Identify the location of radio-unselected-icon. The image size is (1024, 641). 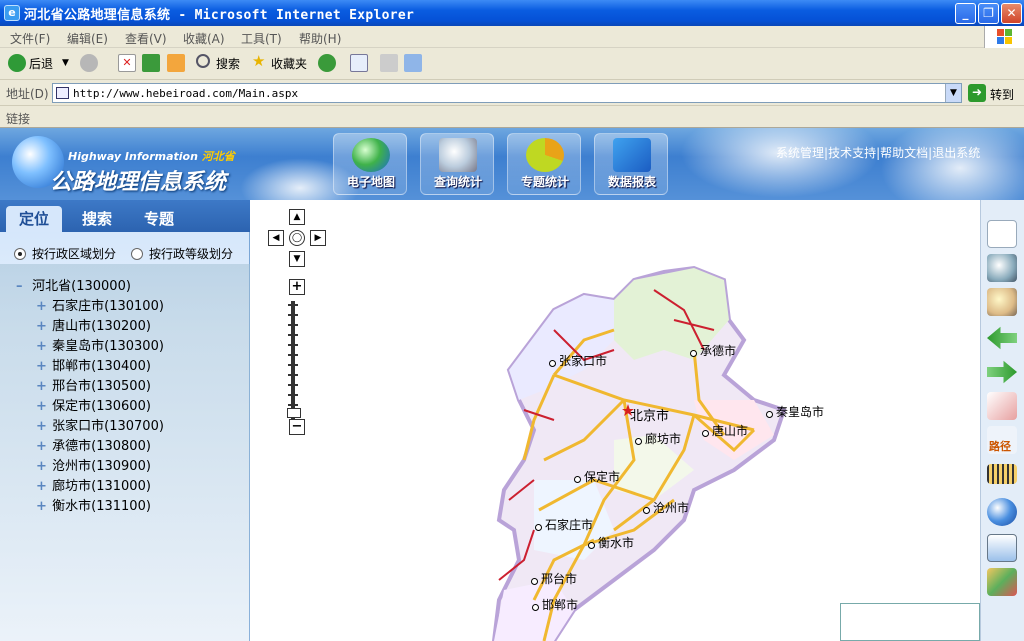
(137, 254).